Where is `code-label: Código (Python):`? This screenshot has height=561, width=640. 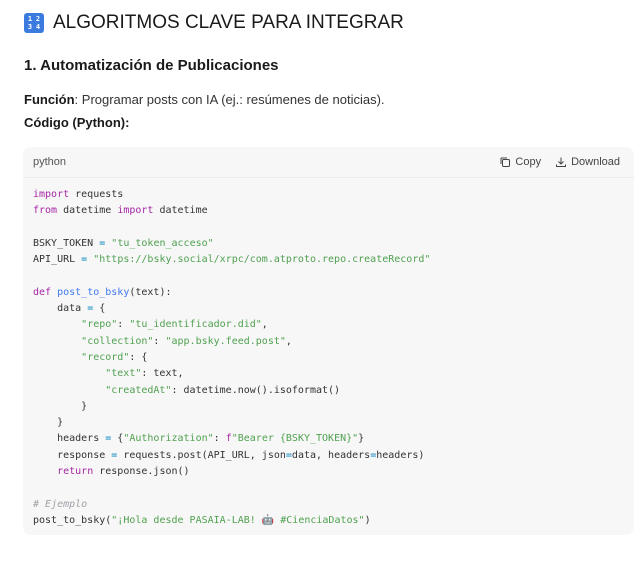 code-label: Código (Python): is located at coordinates (76, 122).